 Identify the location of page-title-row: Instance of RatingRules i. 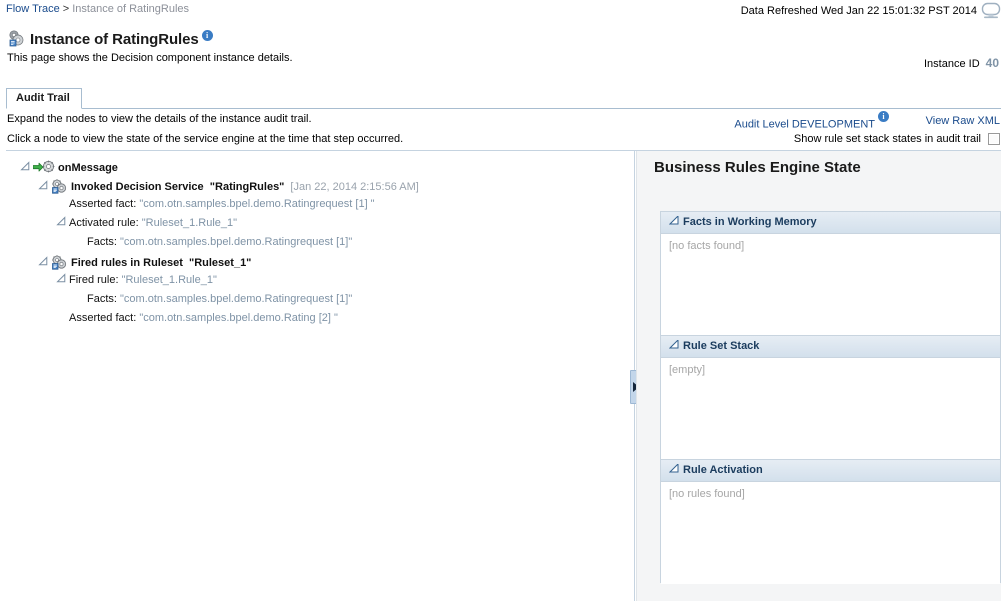
(110, 39).